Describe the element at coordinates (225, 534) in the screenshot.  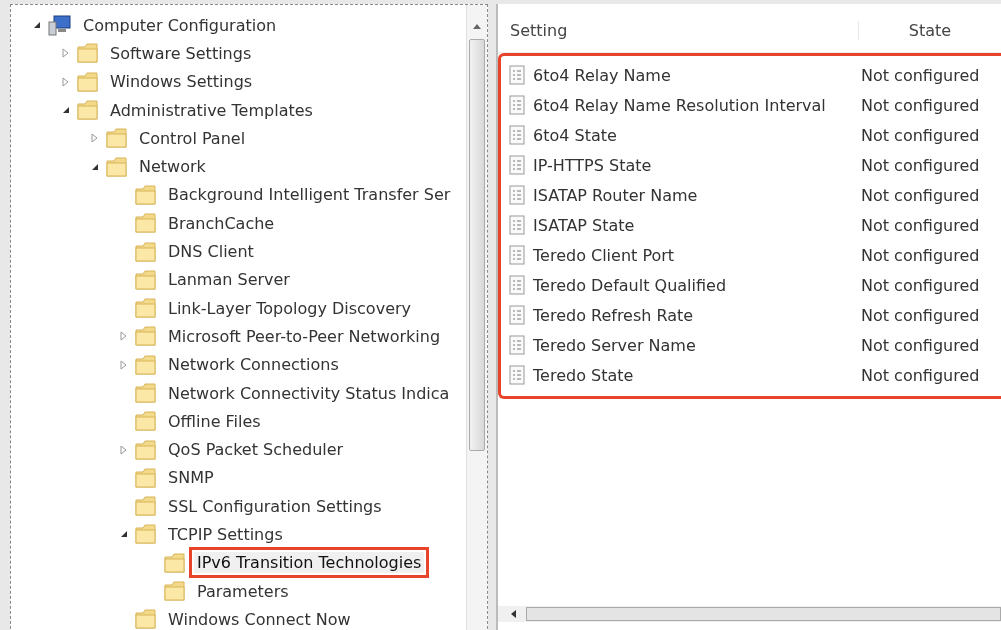
I see `tree-item: TCPIP Settings` at that location.